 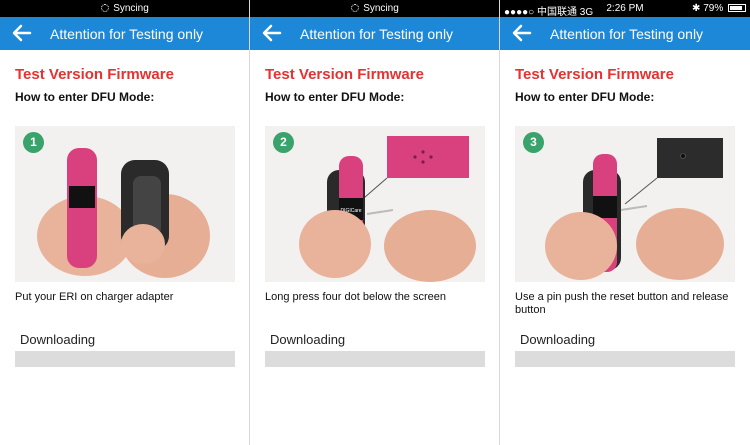 I want to click on step-badge: 1, so click(x=33, y=142).